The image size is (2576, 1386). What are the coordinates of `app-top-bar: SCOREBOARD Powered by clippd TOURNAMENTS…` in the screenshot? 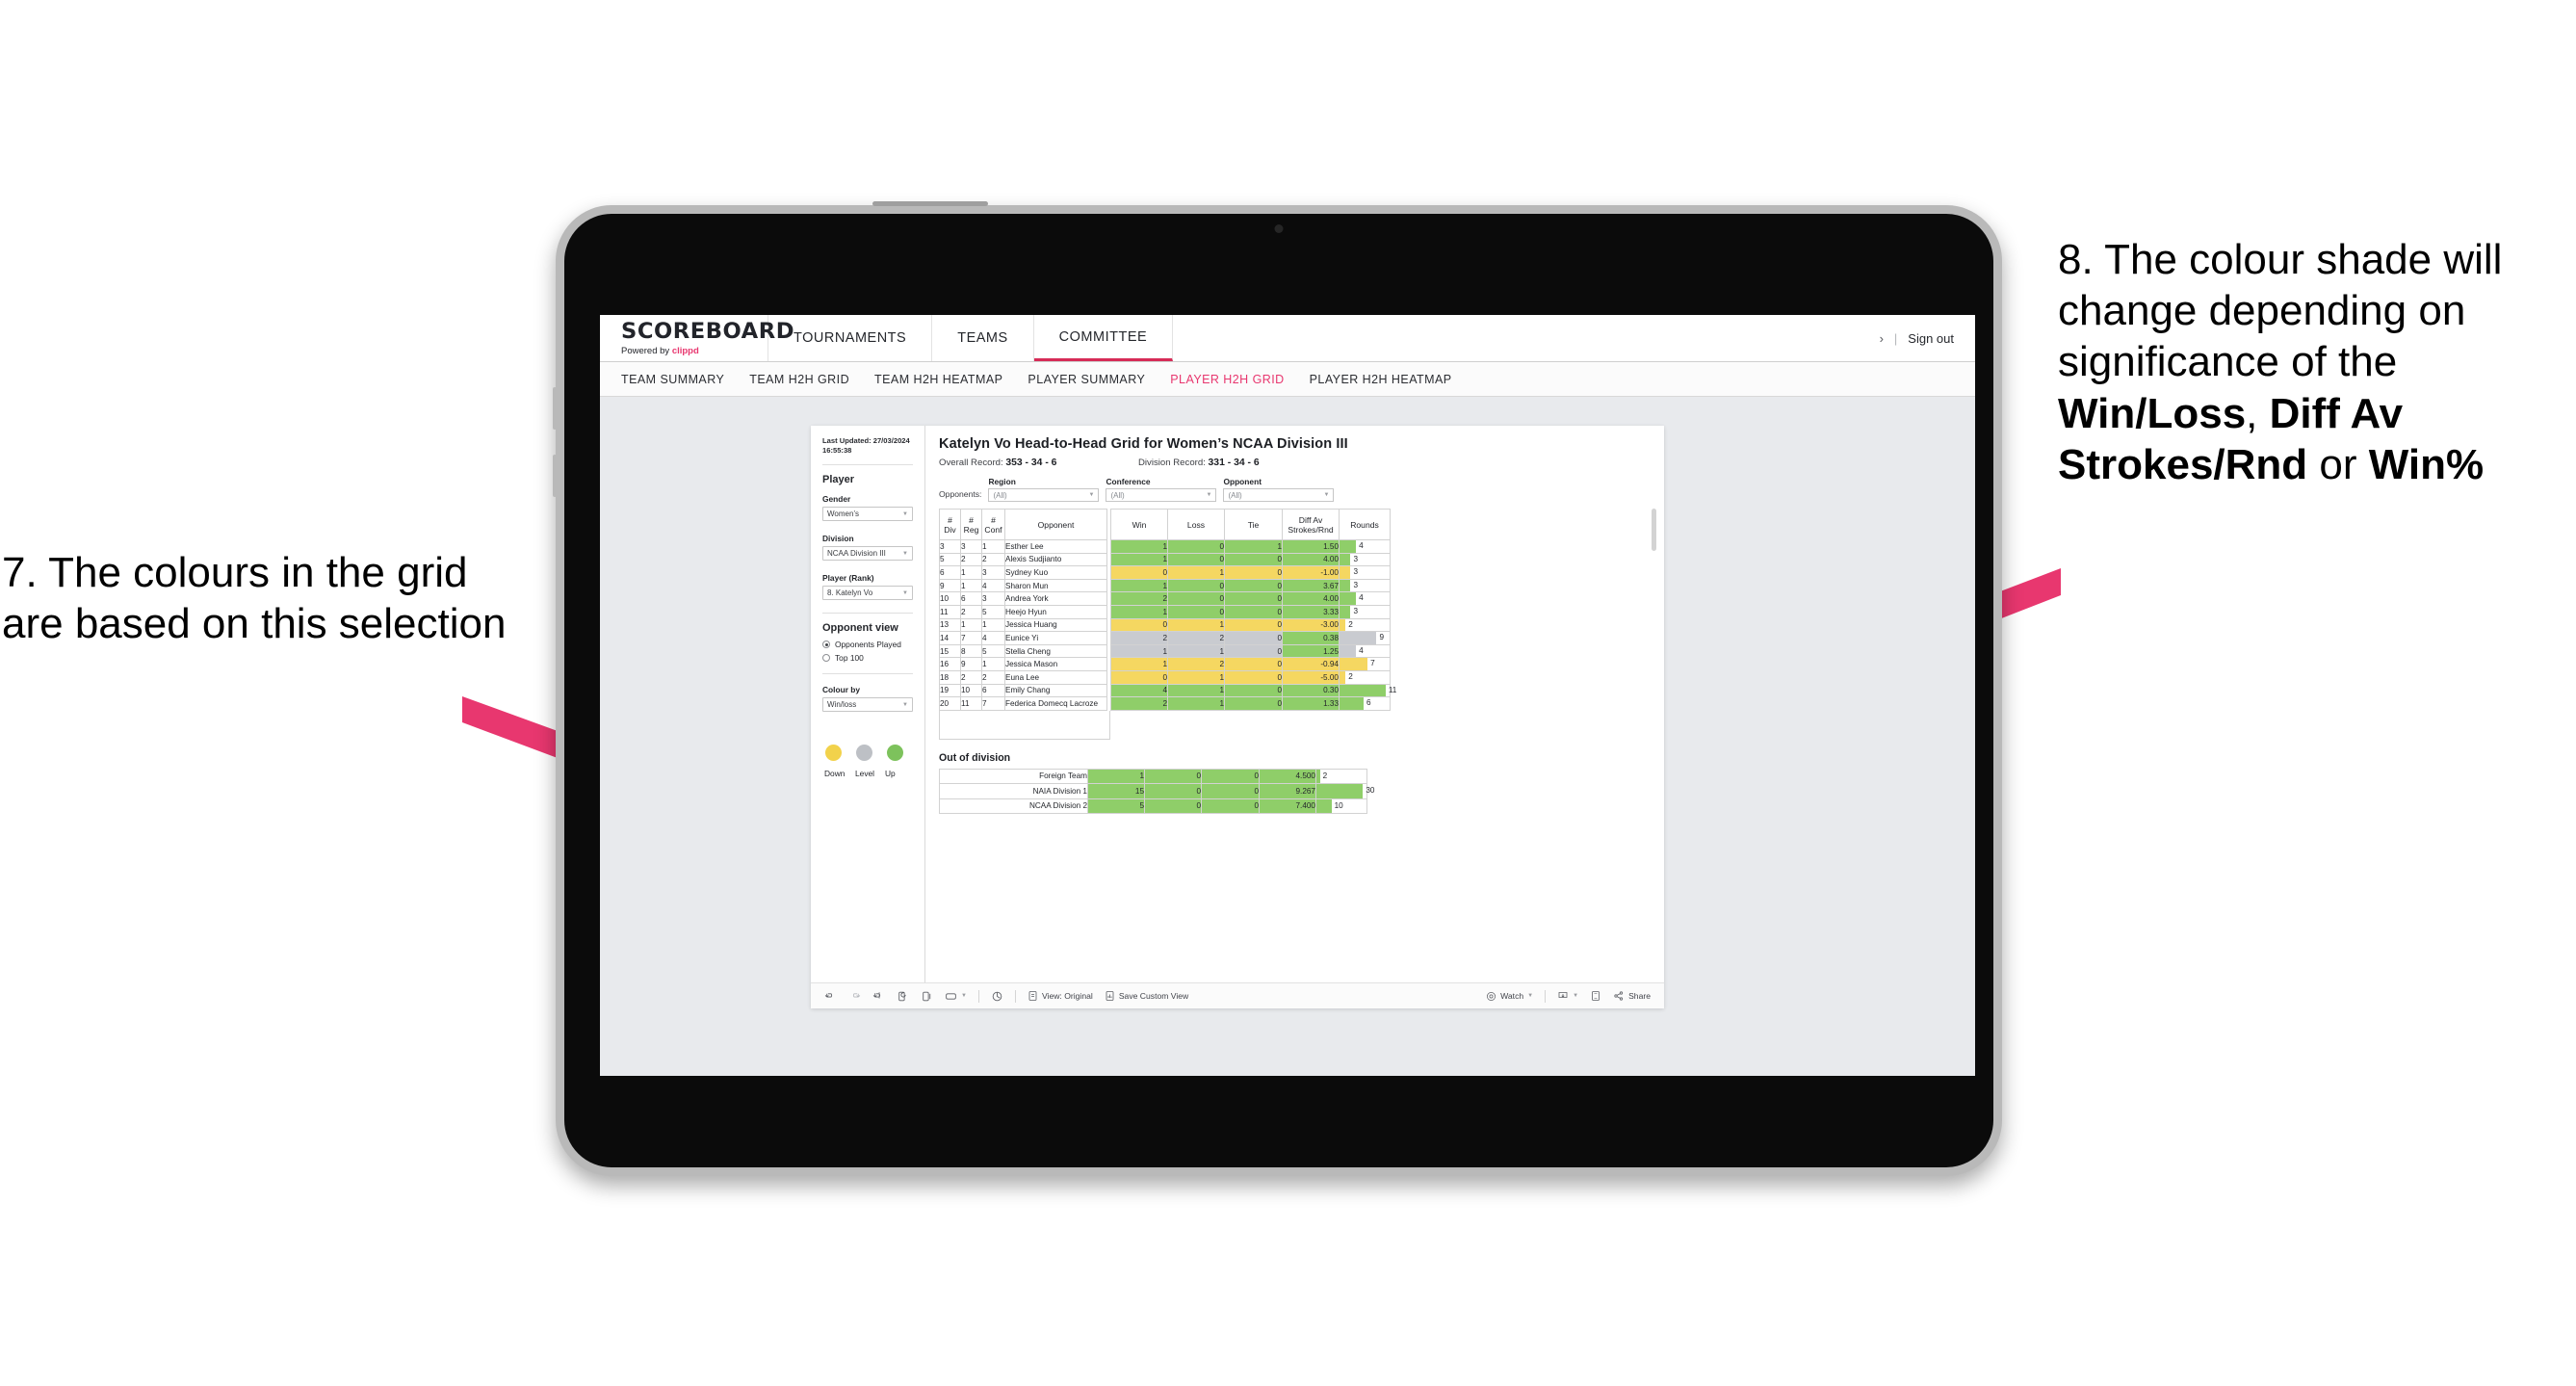 It's located at (1287, 338).